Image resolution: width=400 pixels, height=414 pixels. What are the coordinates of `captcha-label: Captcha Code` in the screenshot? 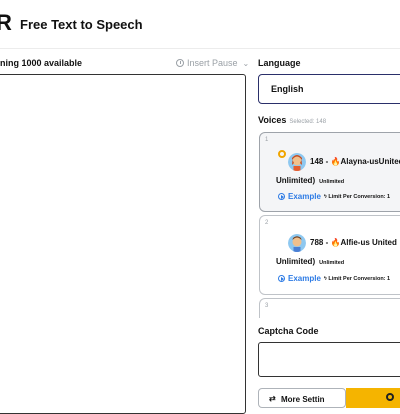 It's located at (288, 331).